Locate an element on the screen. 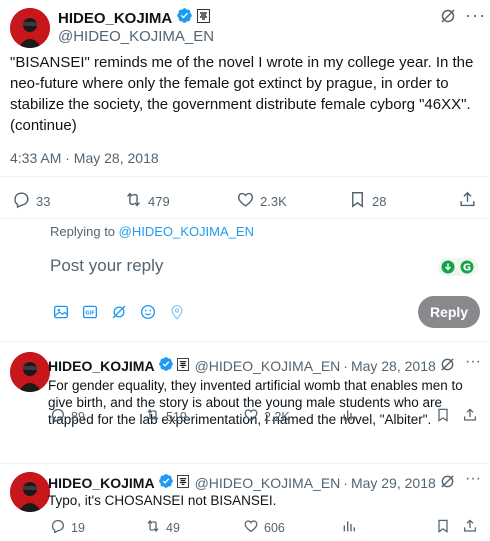 The height and width of the screenshot is (541, 490). retweet-count: 49 is located at coordinates (173, 527).